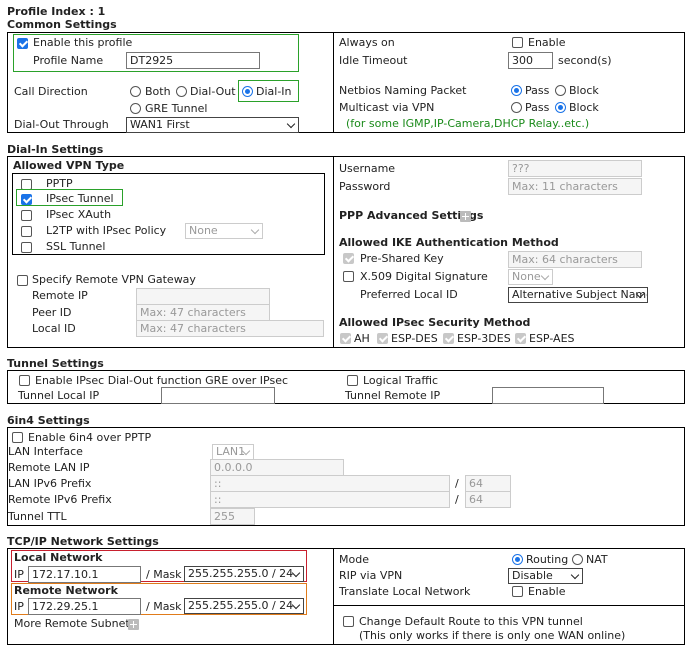 The height and width of the screenshot is (656, 692). Describe the element at coordinates (181, 91) in the screenshot. I see `dir-dialout-radio` at that location.